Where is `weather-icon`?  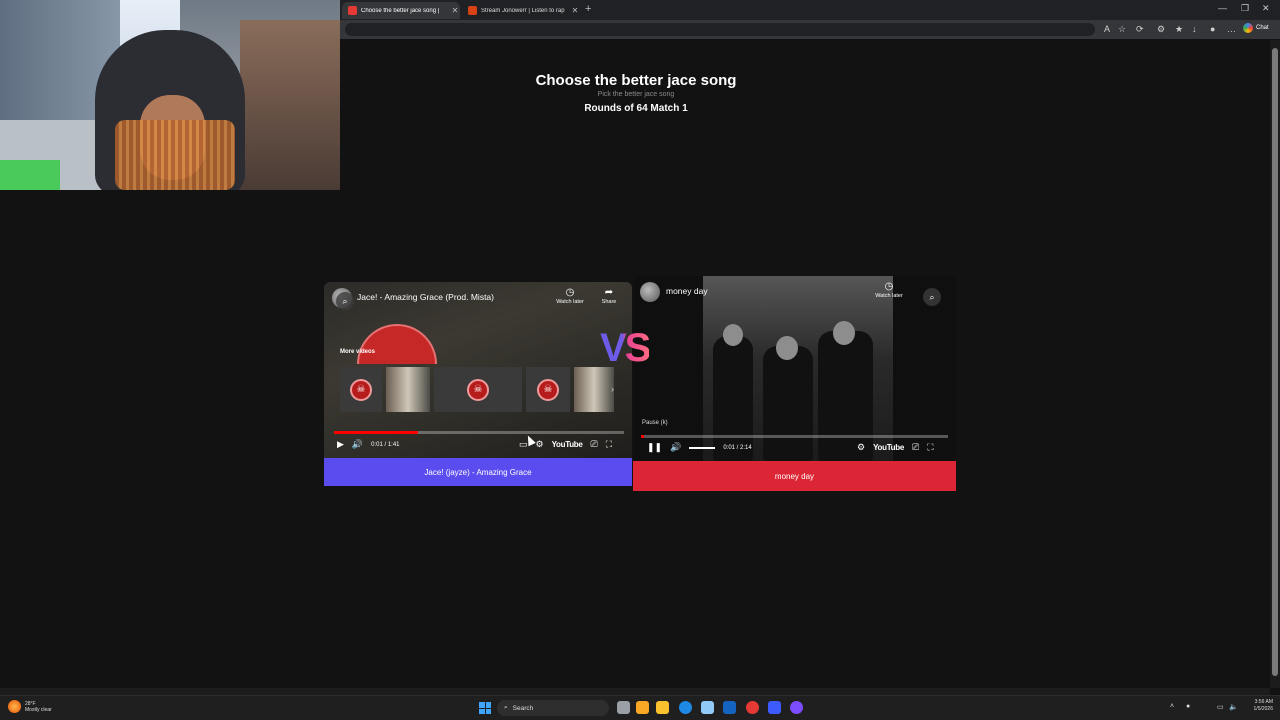
weather-icon is located at coordinates (14, 706).